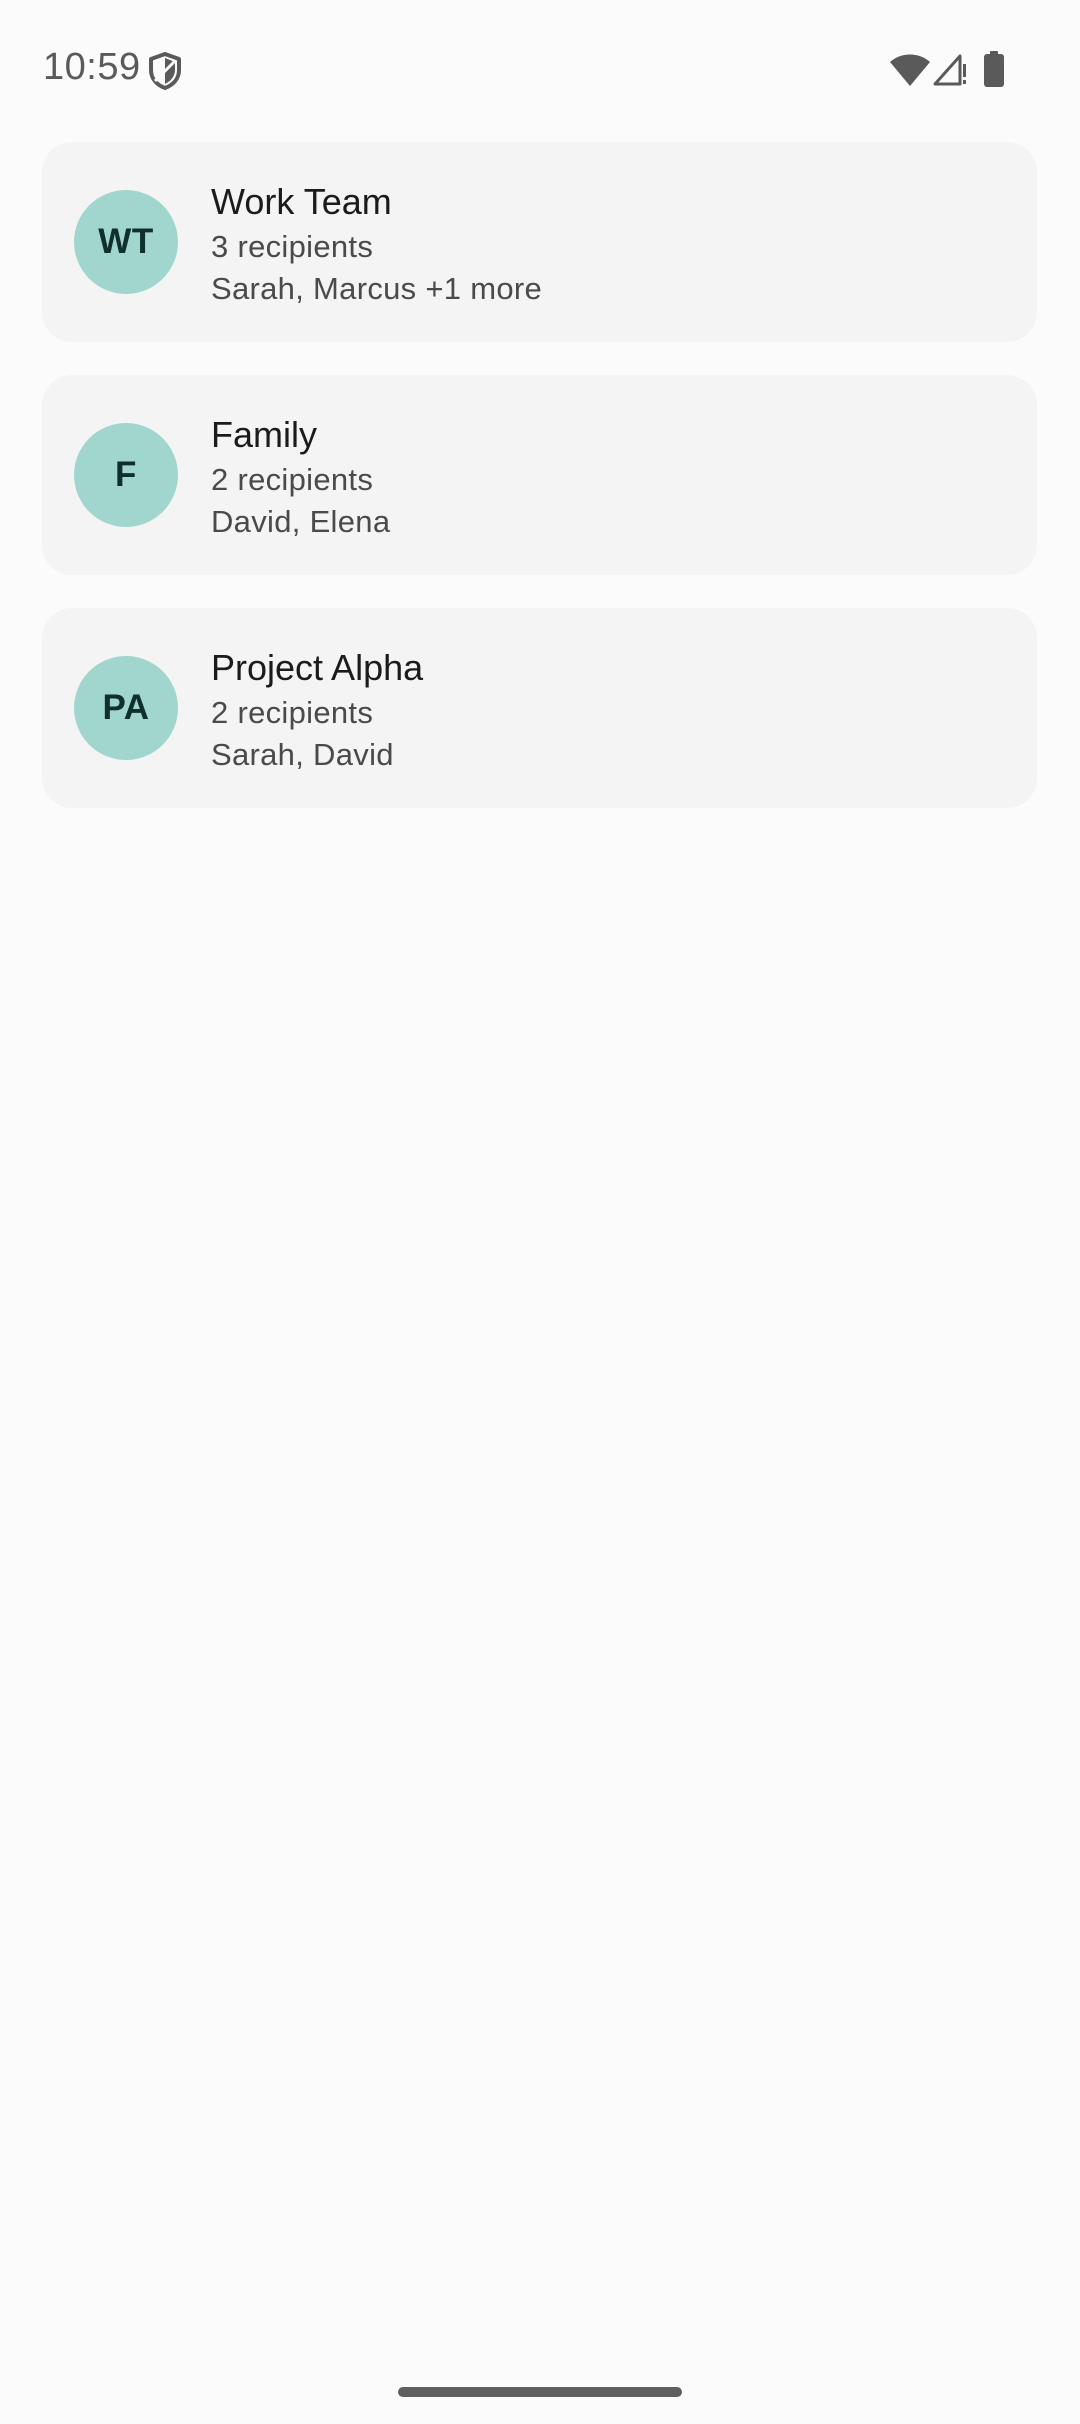 This screenshot has width=1080, height=2424. What do you see at coordinates (301, 201) in the screenshot?
I see `group-name: Work Team` at bounding box center [301, 201].